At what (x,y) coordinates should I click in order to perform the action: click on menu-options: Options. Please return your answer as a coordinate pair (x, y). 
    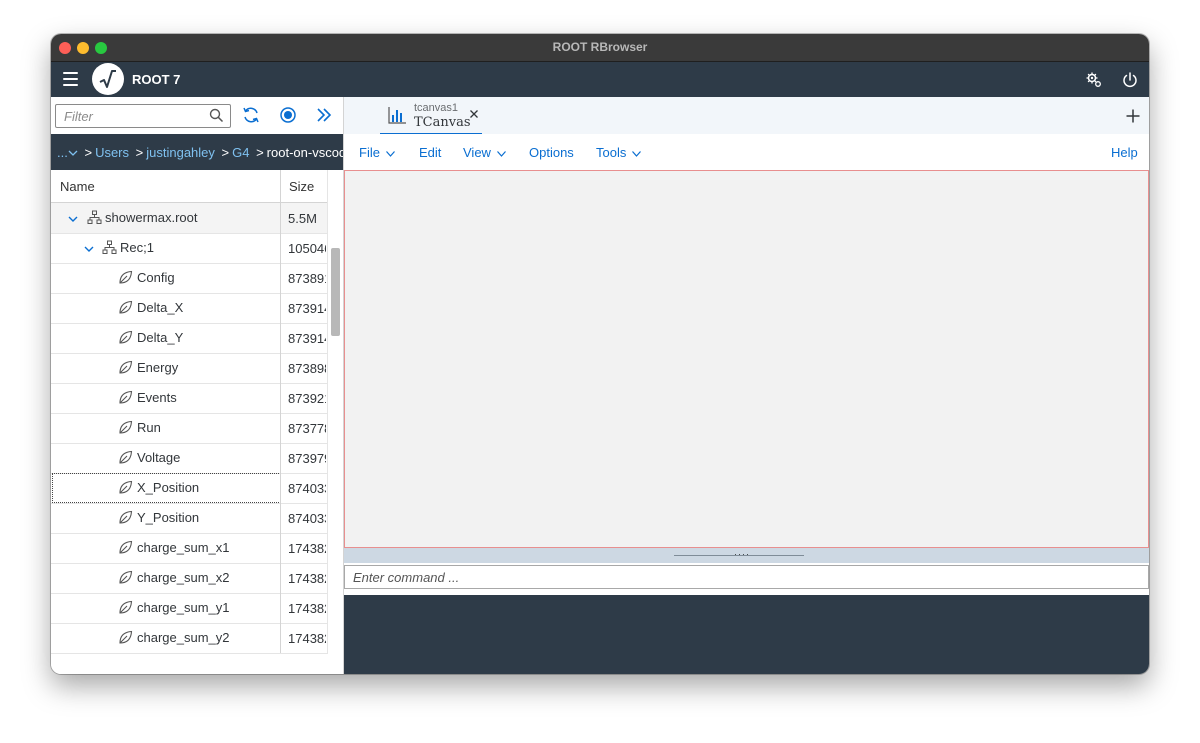
    Looking at the image, I should click on (551, 152).